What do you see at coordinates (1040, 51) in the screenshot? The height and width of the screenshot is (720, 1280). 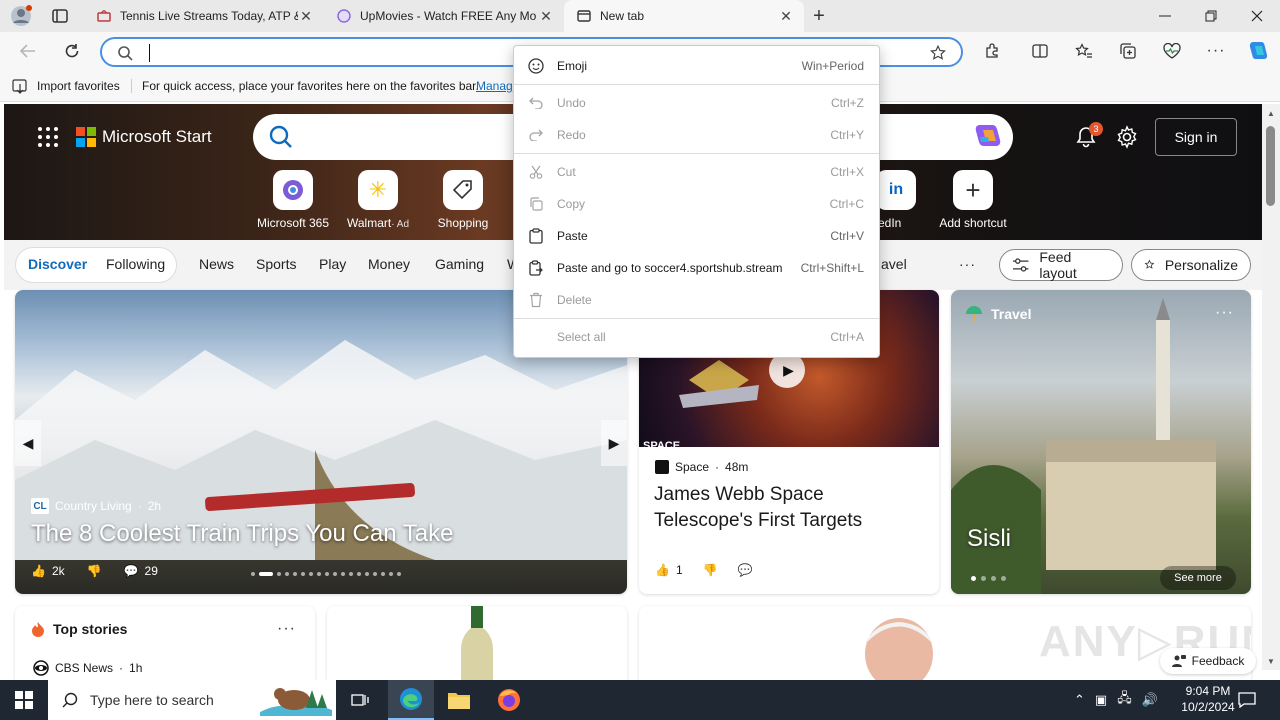 I see `split-screen-button` at bounding box center [1040, 51].